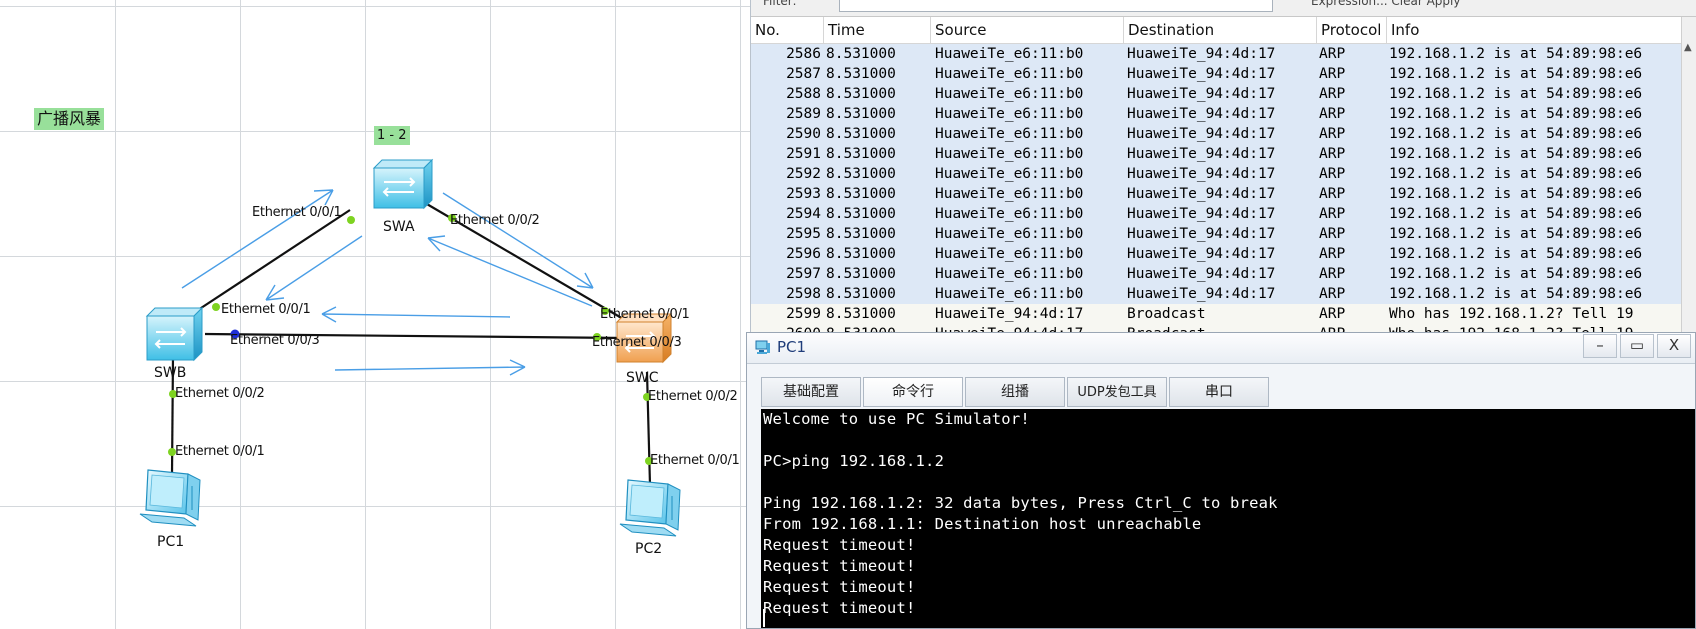  What do you see at coordinates (1385, 4) in the screenshot?
I see `filter-actions: Expression... Clear Apply` at bounding box center [1385, 4].